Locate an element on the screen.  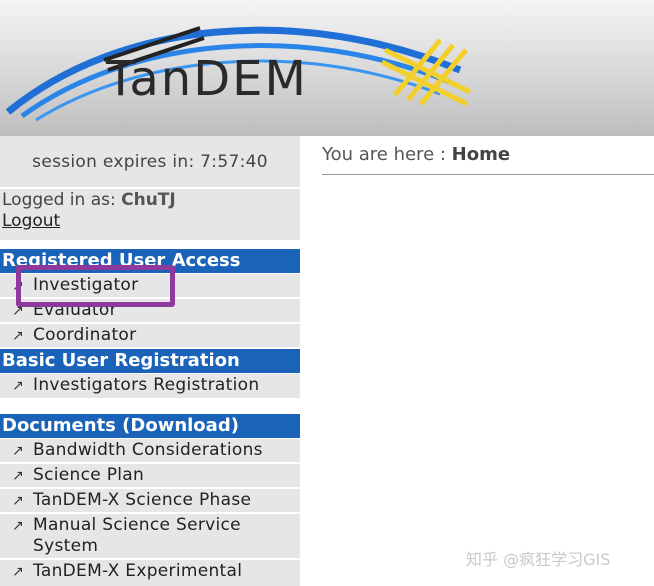
nav-item-tandem-x-science-phase: ↗ TanDEM-X Science Phase is located at coordinates (150, 500).